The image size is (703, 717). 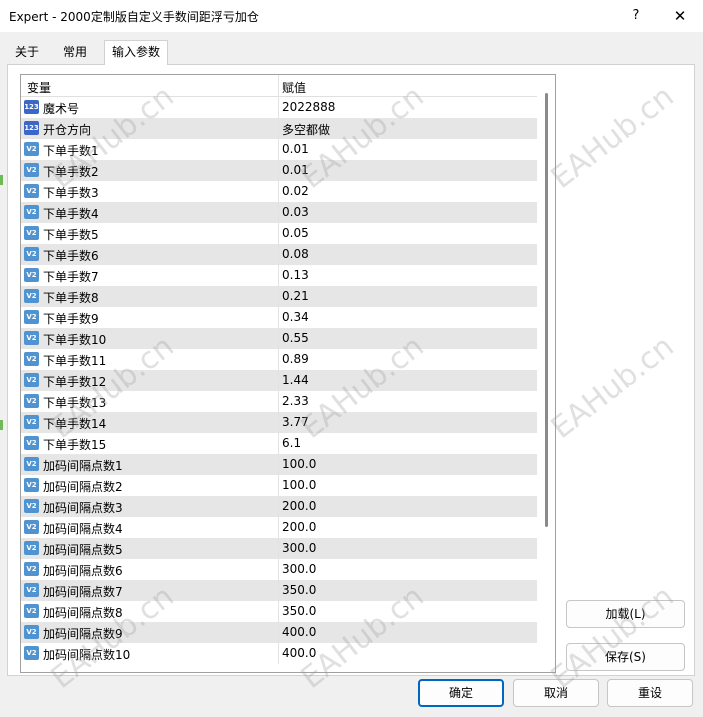 I want to click on variable-value: 0.05, so click(x=295, y=233).